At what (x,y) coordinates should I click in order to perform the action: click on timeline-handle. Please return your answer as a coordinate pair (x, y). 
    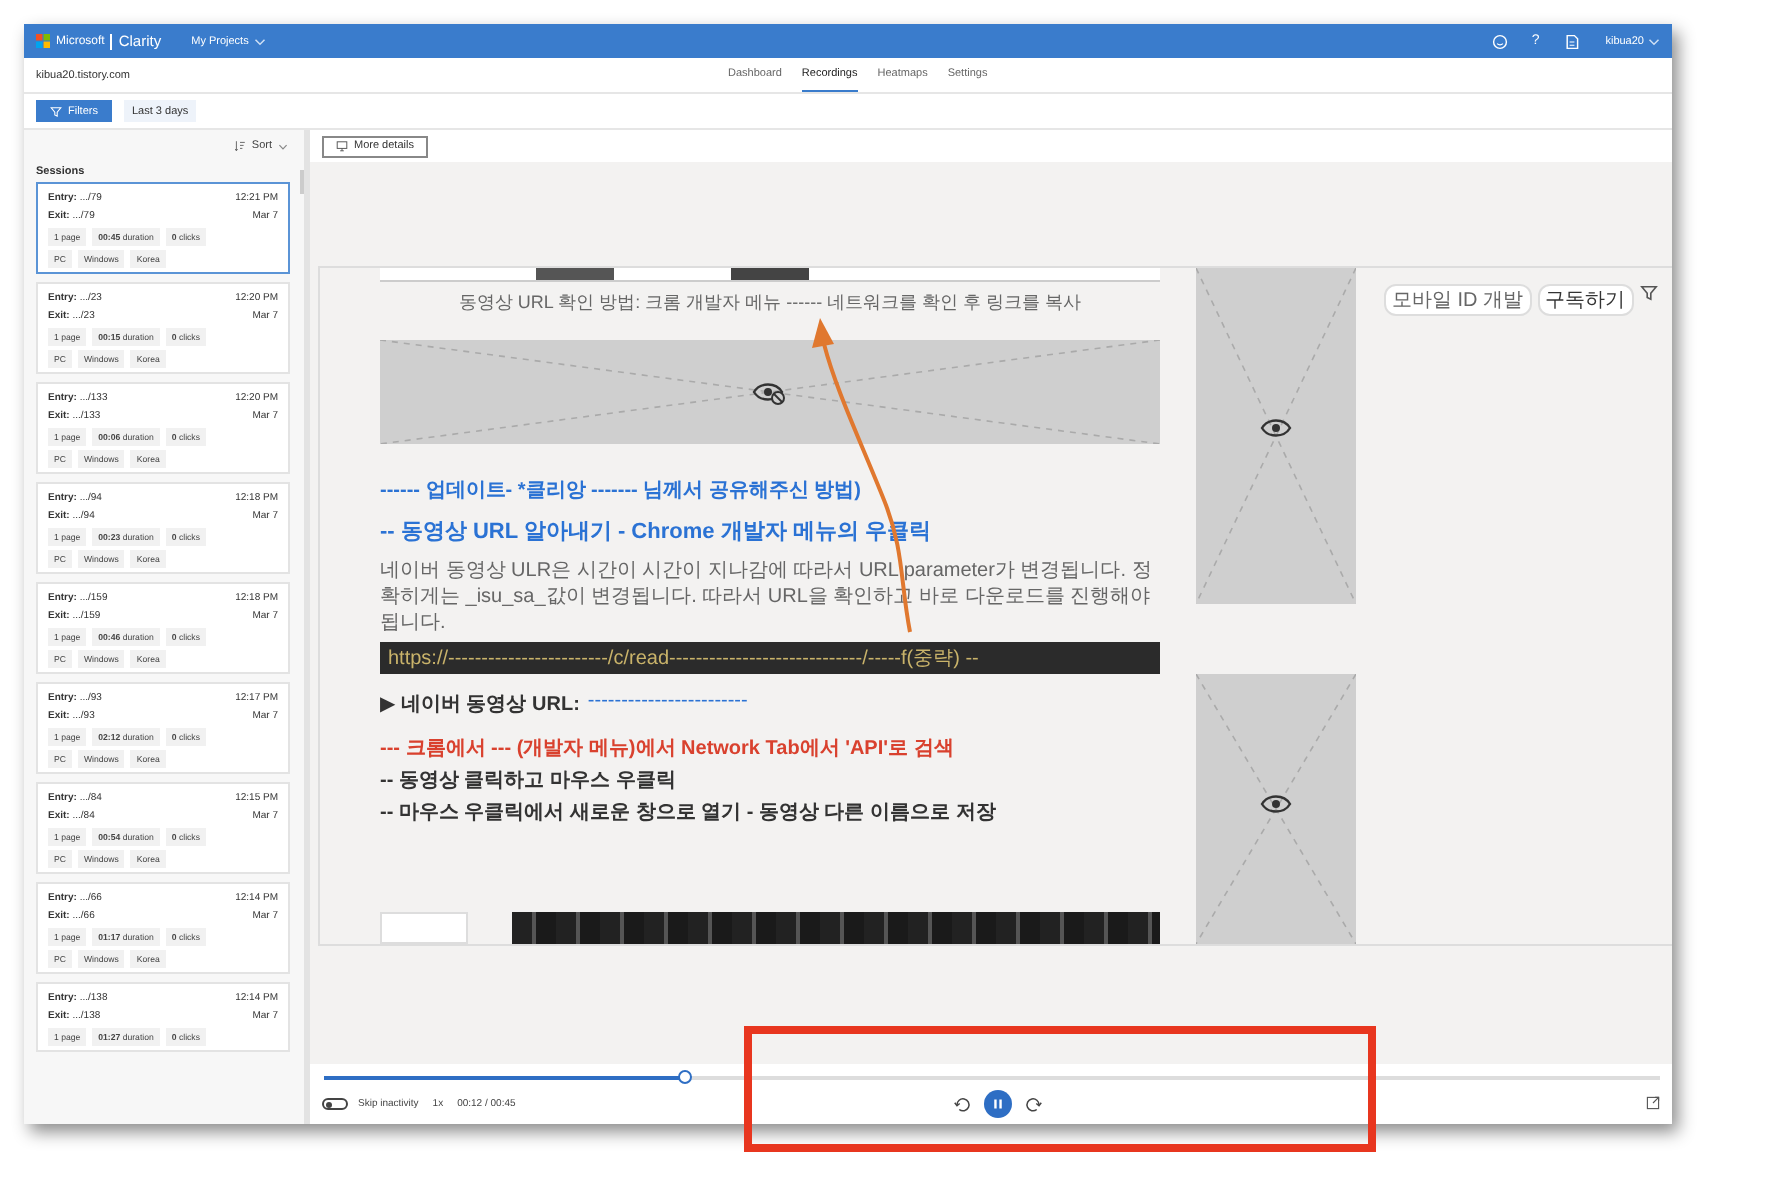
    Looking at the image, I should click on (685, 1077).